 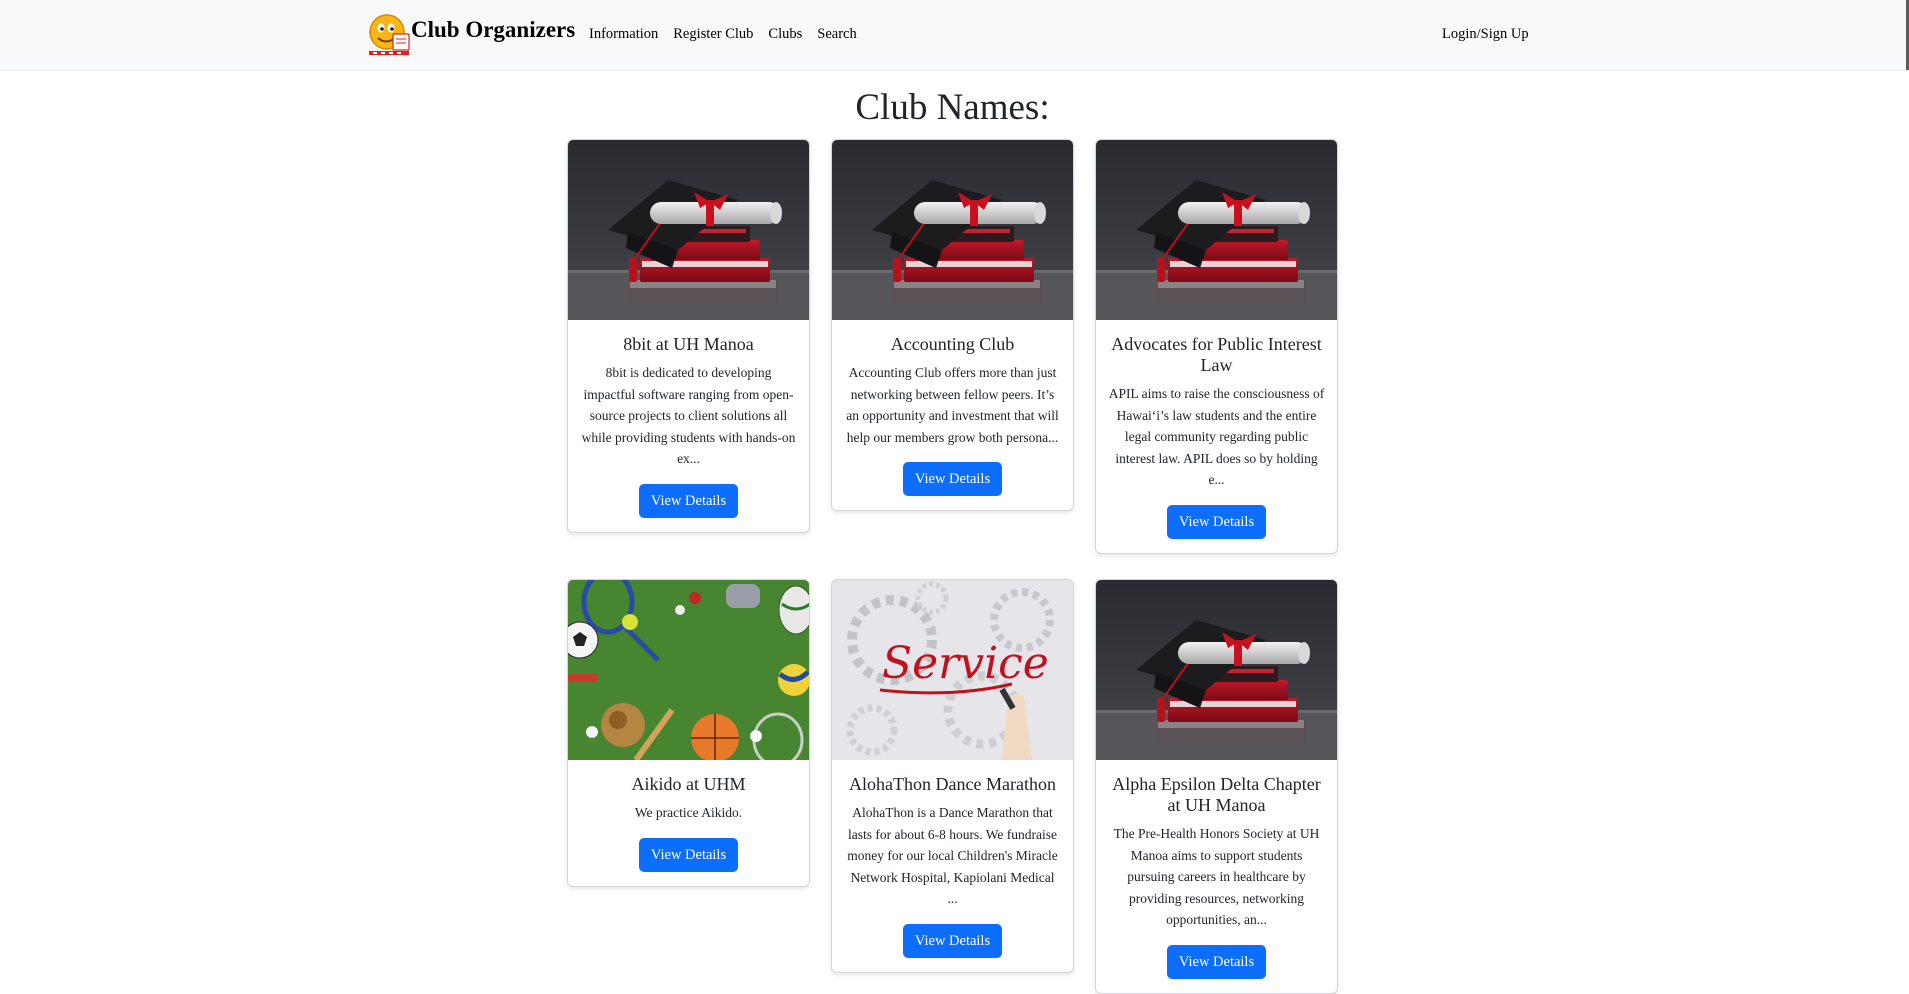 What do you see at coordinates (1216, 794) in the screenshot?
I see `club-name: Alpha Epsilon Delta Chapter at UH Manoa` at bounding box center [1216, 794].